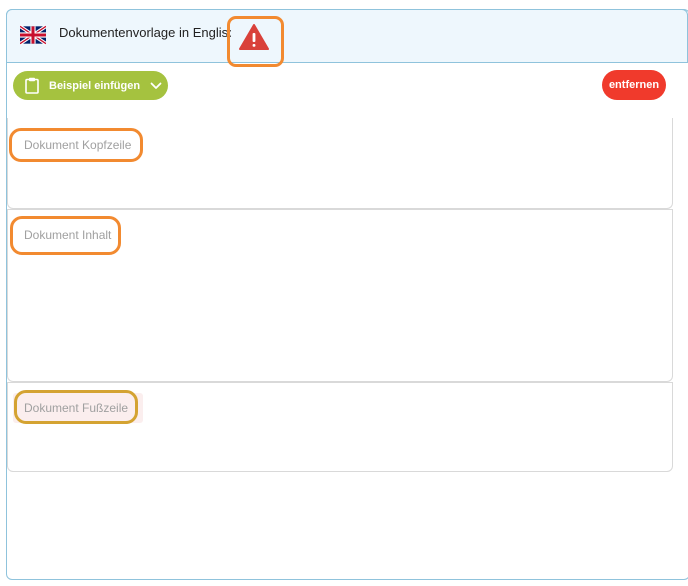 This screenshot has height=586, width=688. What do you see at coordinates (145, 32) in the screenshot?
I see `page-title: Dokumentenvorlage in Englisch` at bounding box center [145, 32].